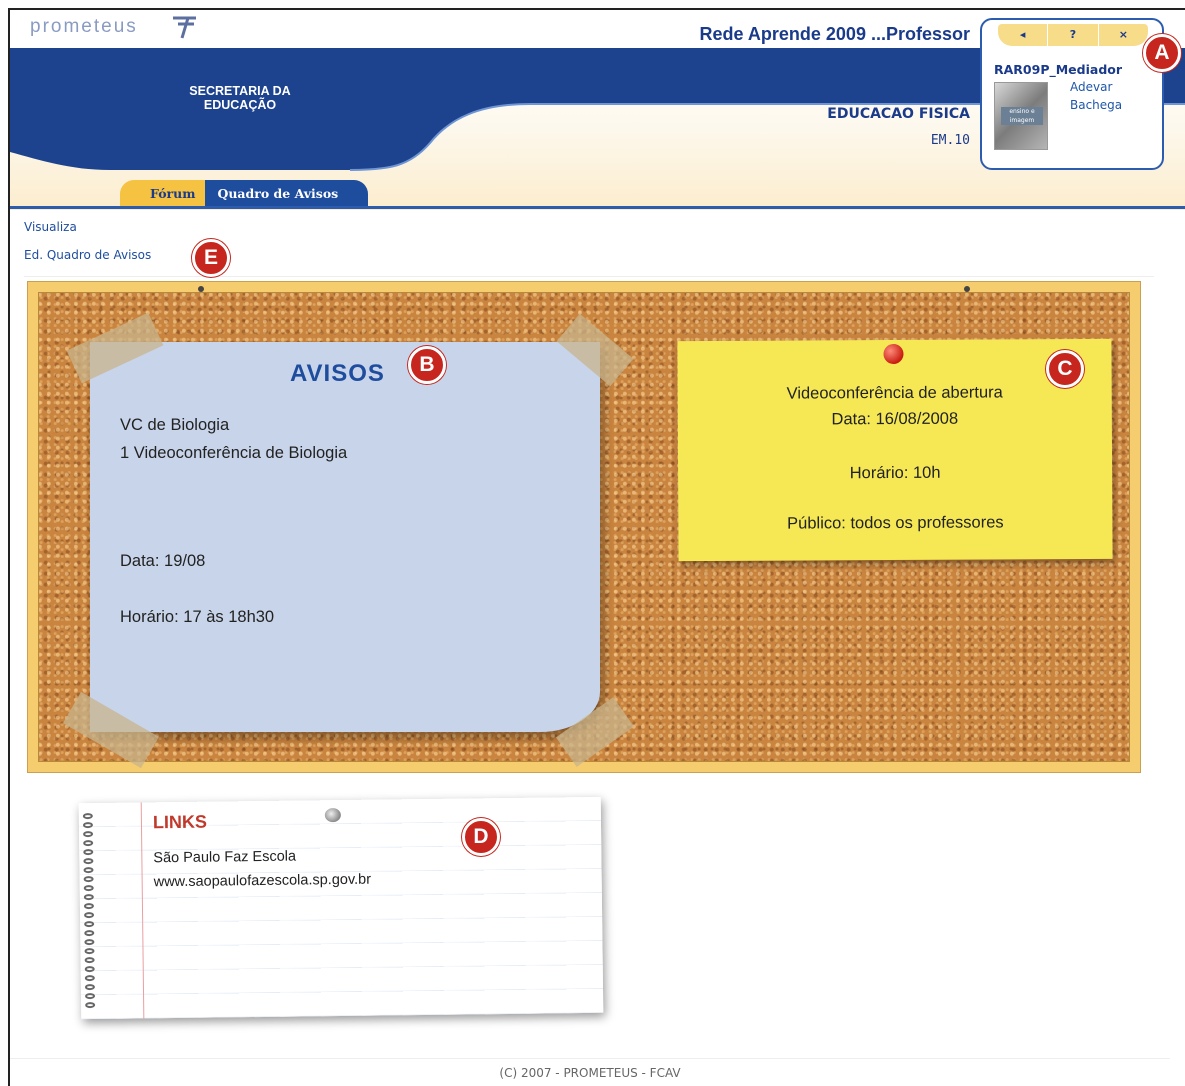 The height and width of the screenshot is (1086, 1185). I want to click on marker-c: C, so click(1065, 369).